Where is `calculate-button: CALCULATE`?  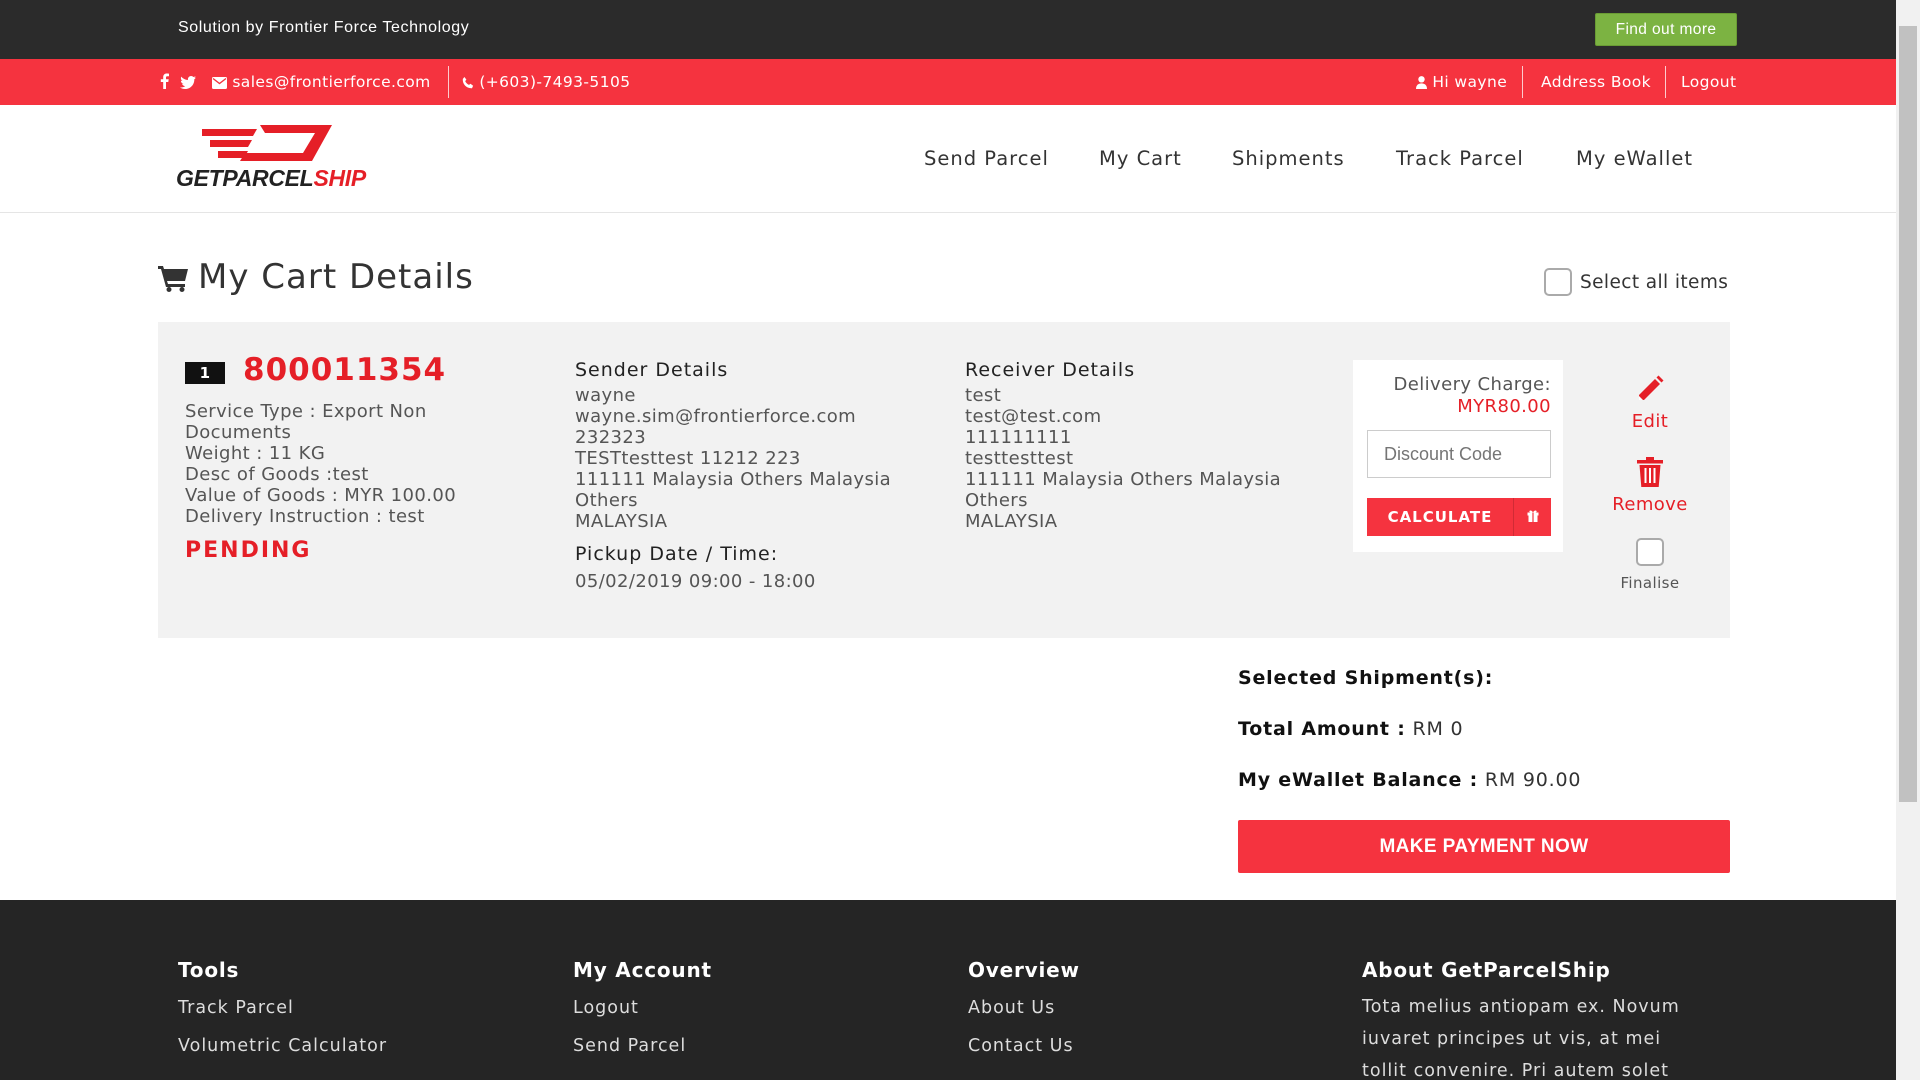 calculate-button: CALCULATE is located at coordinates (1459, 517).